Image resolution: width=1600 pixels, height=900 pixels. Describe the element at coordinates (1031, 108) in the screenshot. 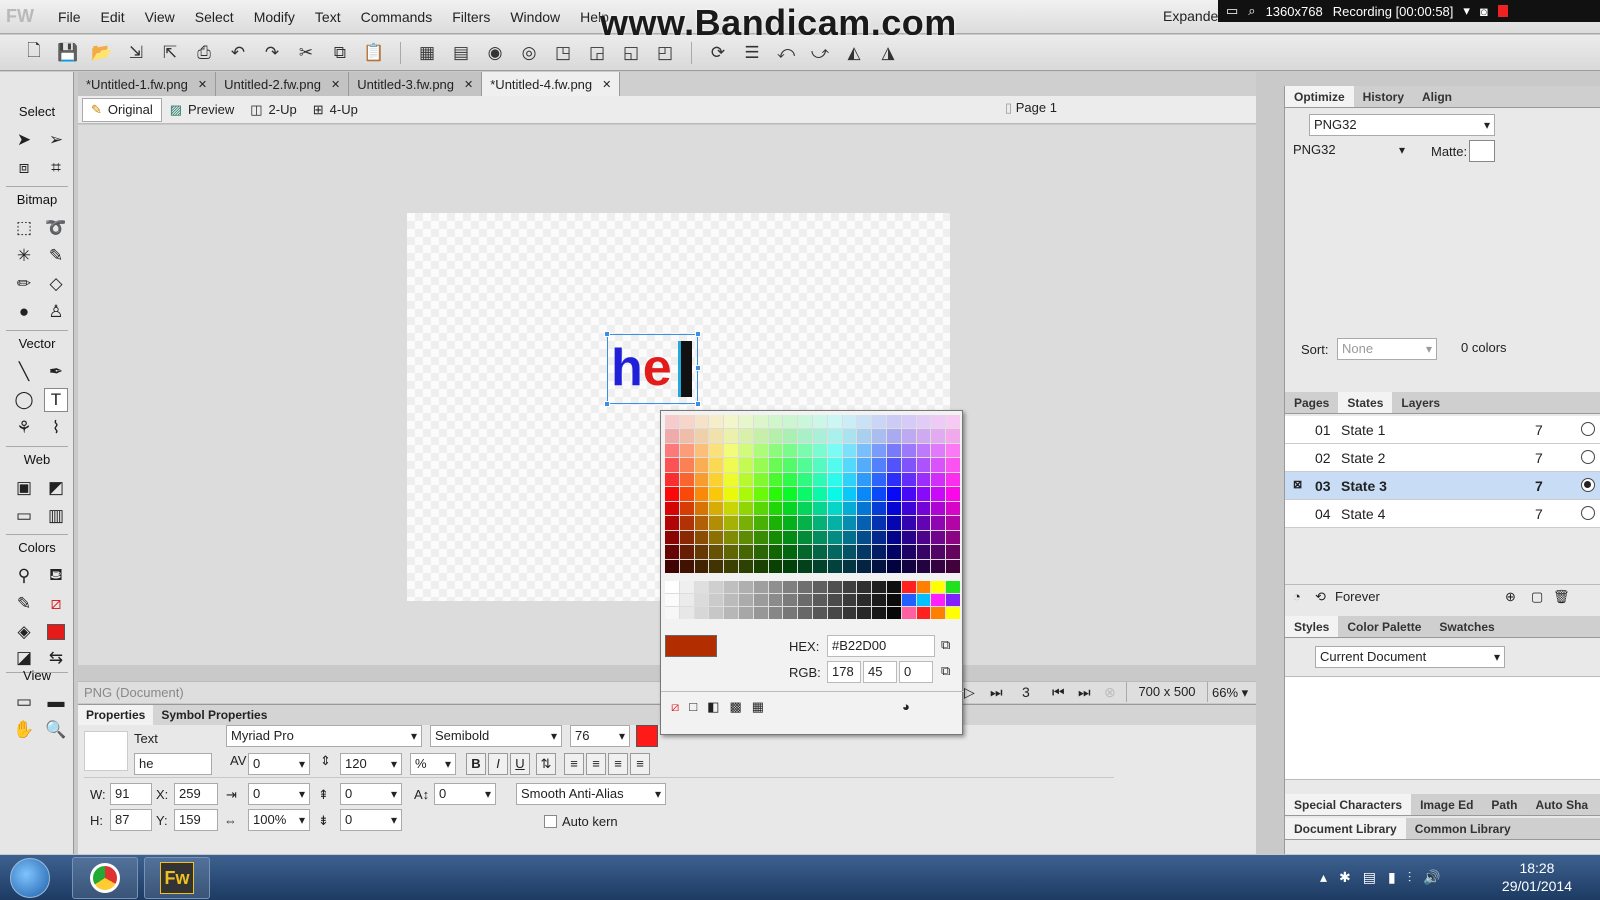

I see `page-selector: ▯ Page 1` at that location.